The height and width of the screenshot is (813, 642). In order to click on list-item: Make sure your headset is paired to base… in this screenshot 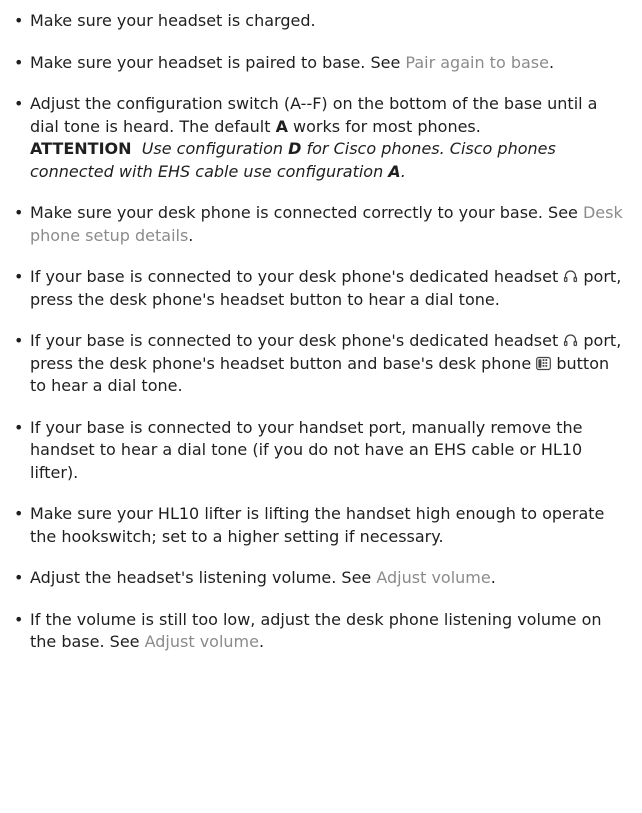, I will do `click(321, 63)`.